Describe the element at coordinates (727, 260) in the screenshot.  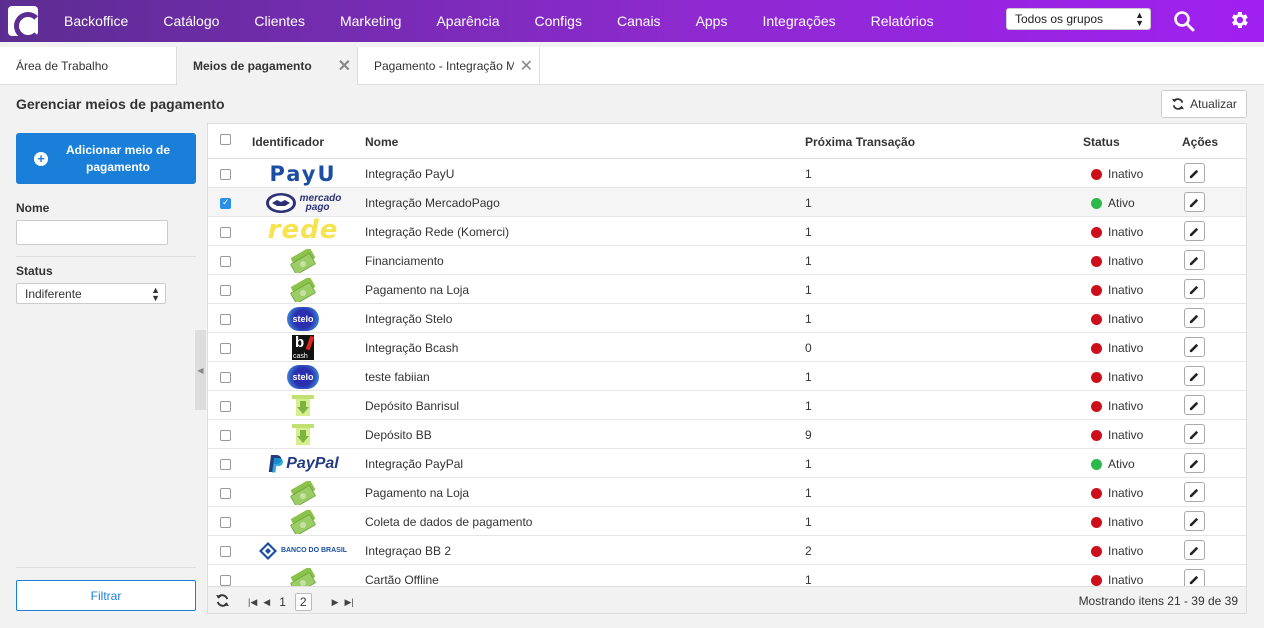
I see `table-row: Financiamento 1 Inativo` at that location.